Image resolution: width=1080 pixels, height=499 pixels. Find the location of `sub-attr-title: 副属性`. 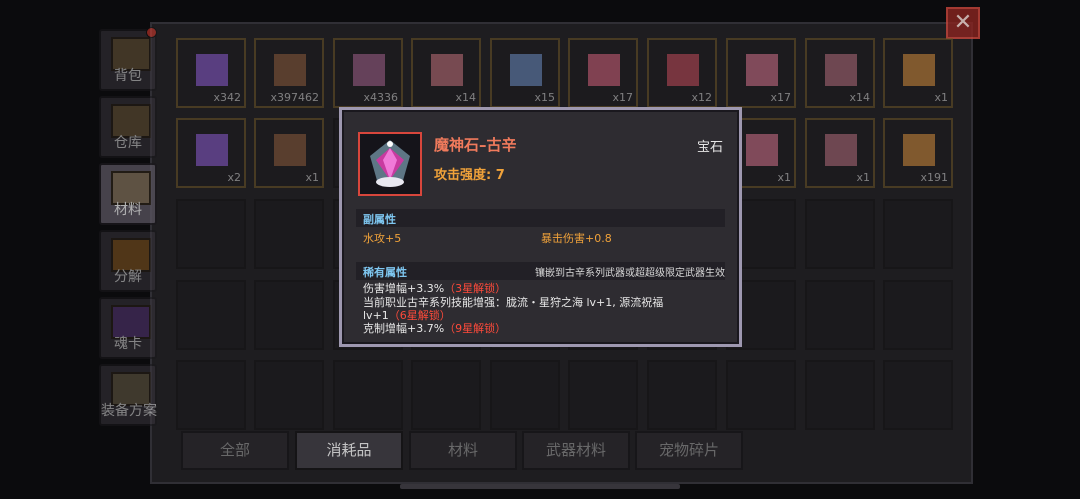

sub-attr-title: 副属性 is located at coordinates (379, 219).